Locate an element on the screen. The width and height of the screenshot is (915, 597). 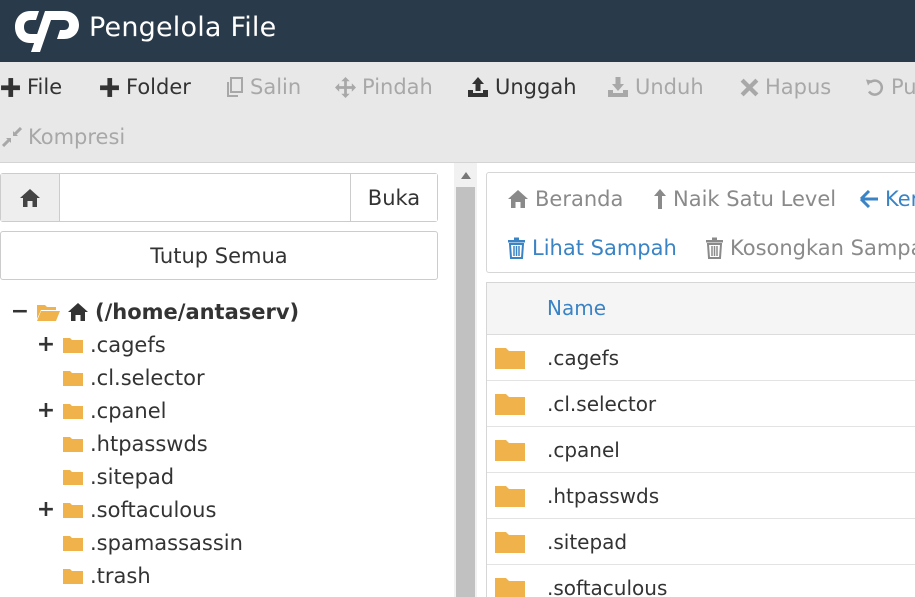
view-trash-button: Lihat Sampah is located at coordinates (592, 248).